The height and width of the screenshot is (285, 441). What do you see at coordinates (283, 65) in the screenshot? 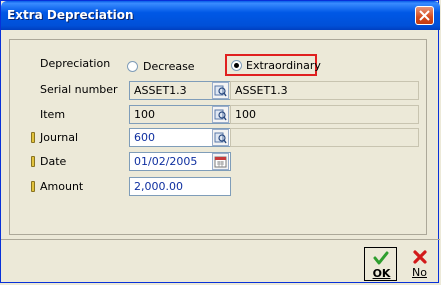
I see `radio-extraordinary-label: Extraordinary` at bounding box center [283, 65].